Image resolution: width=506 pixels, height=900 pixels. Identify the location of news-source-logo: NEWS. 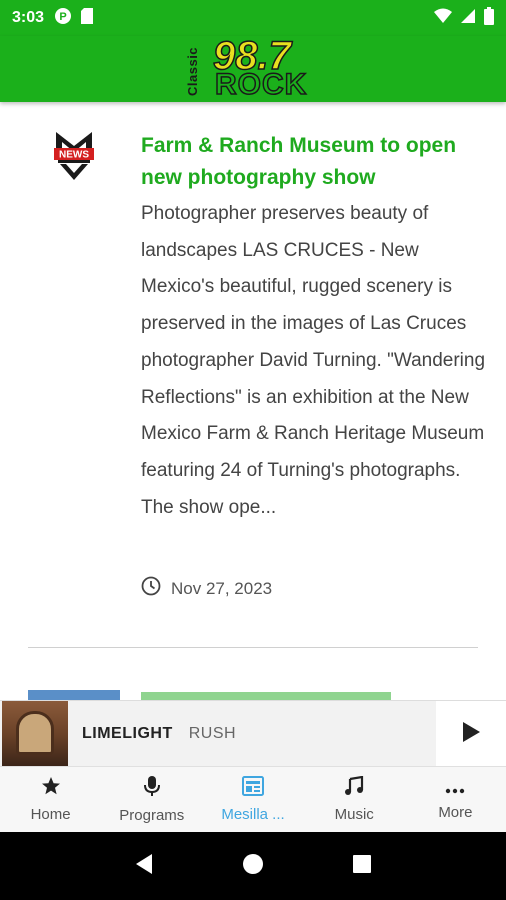
(74, 156).